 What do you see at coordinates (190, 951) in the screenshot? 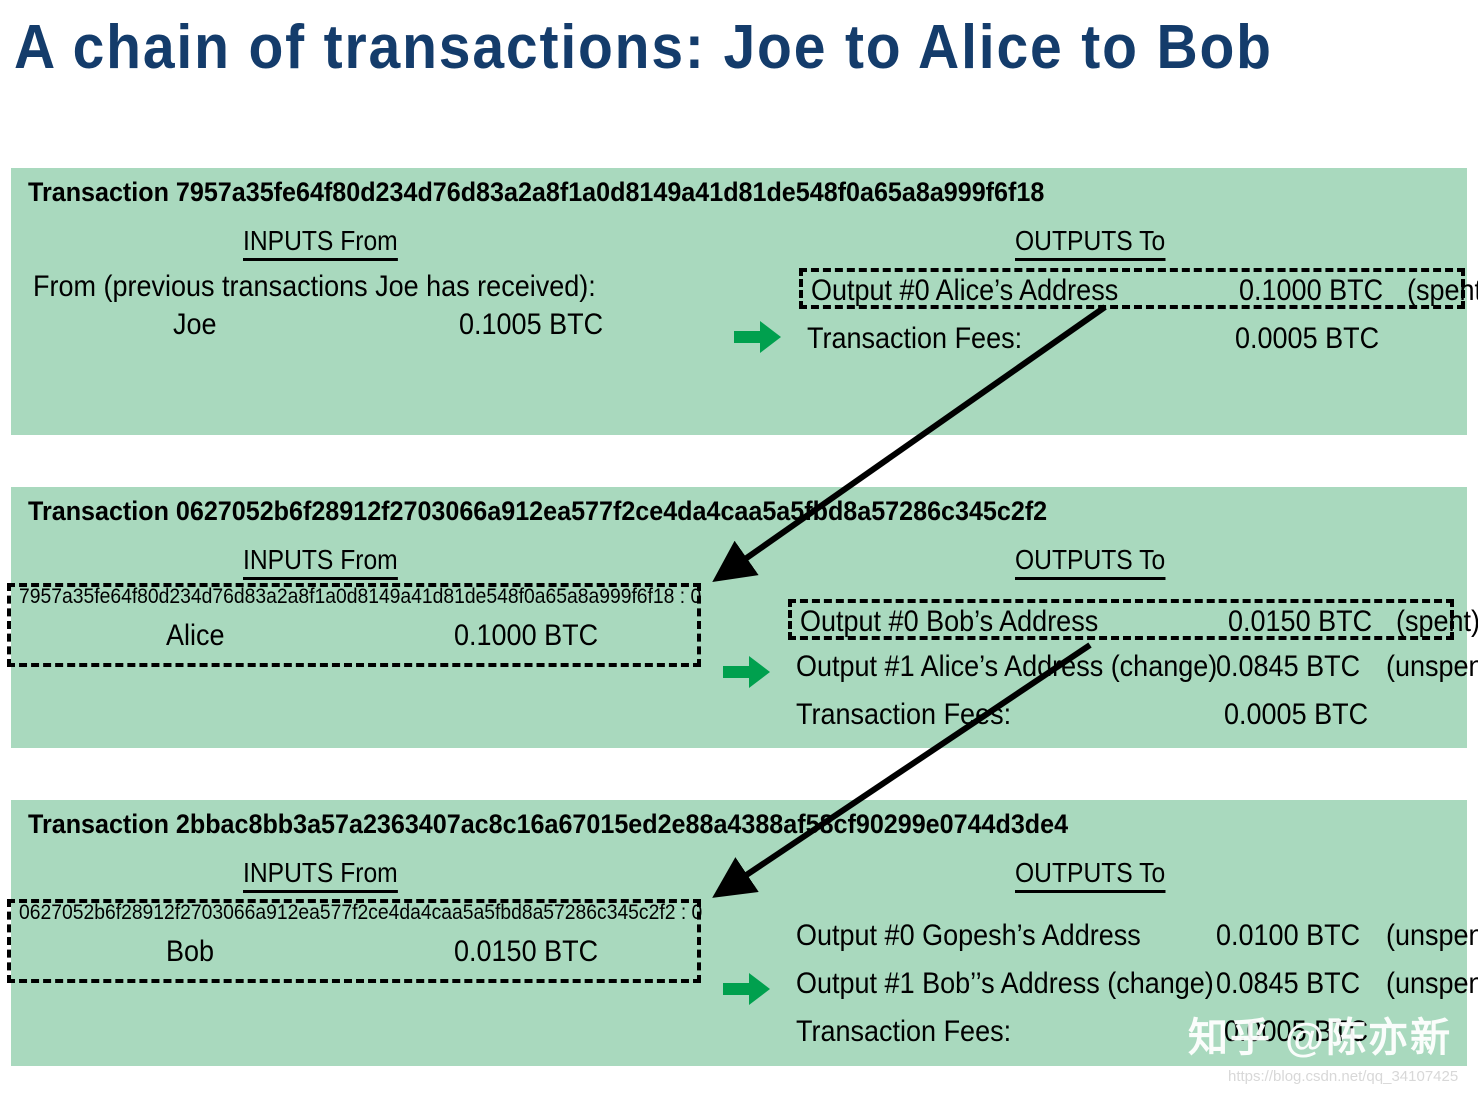
I see `input-party-3: Bob` at bounding box center [190, 951].